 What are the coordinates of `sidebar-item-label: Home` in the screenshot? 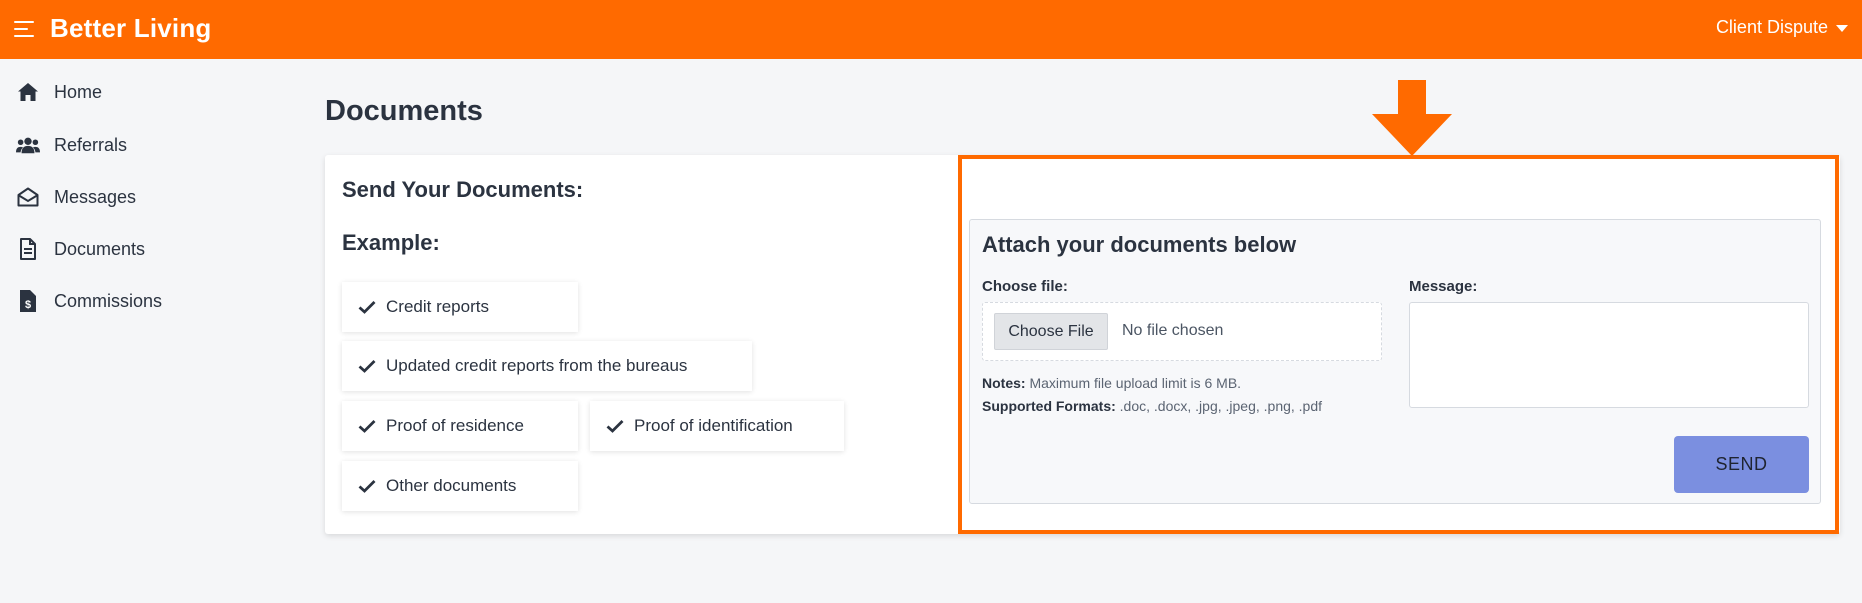 It's located at (78, 91).